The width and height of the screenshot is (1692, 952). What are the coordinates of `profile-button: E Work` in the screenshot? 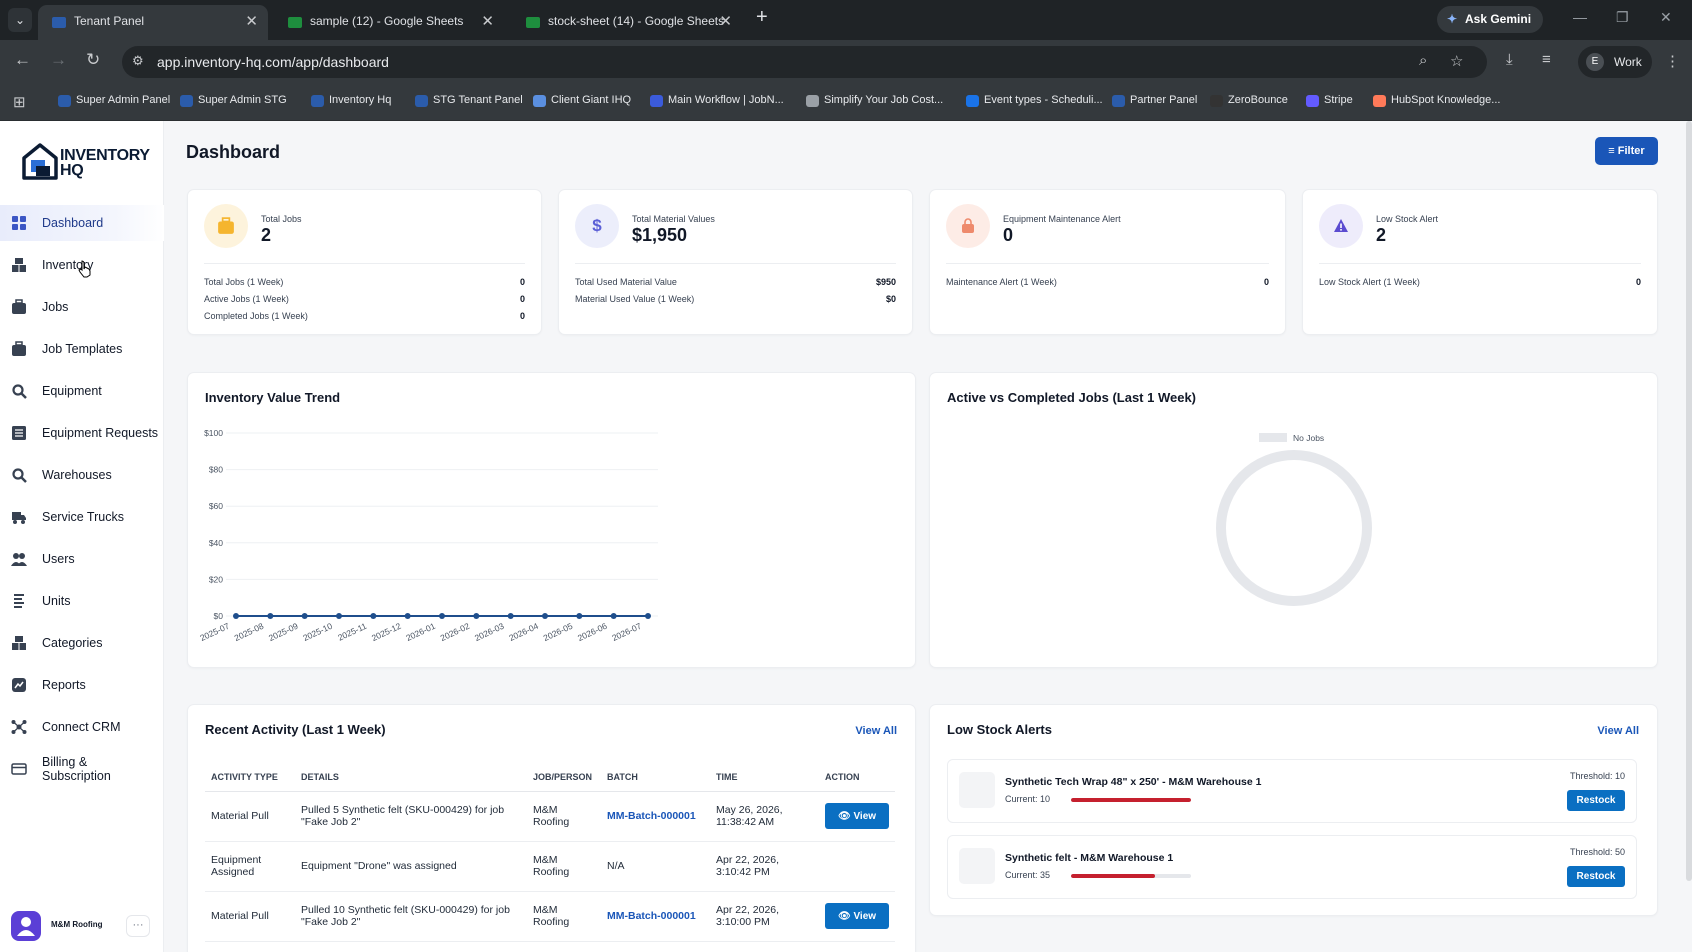 It's located at (1615, 62).